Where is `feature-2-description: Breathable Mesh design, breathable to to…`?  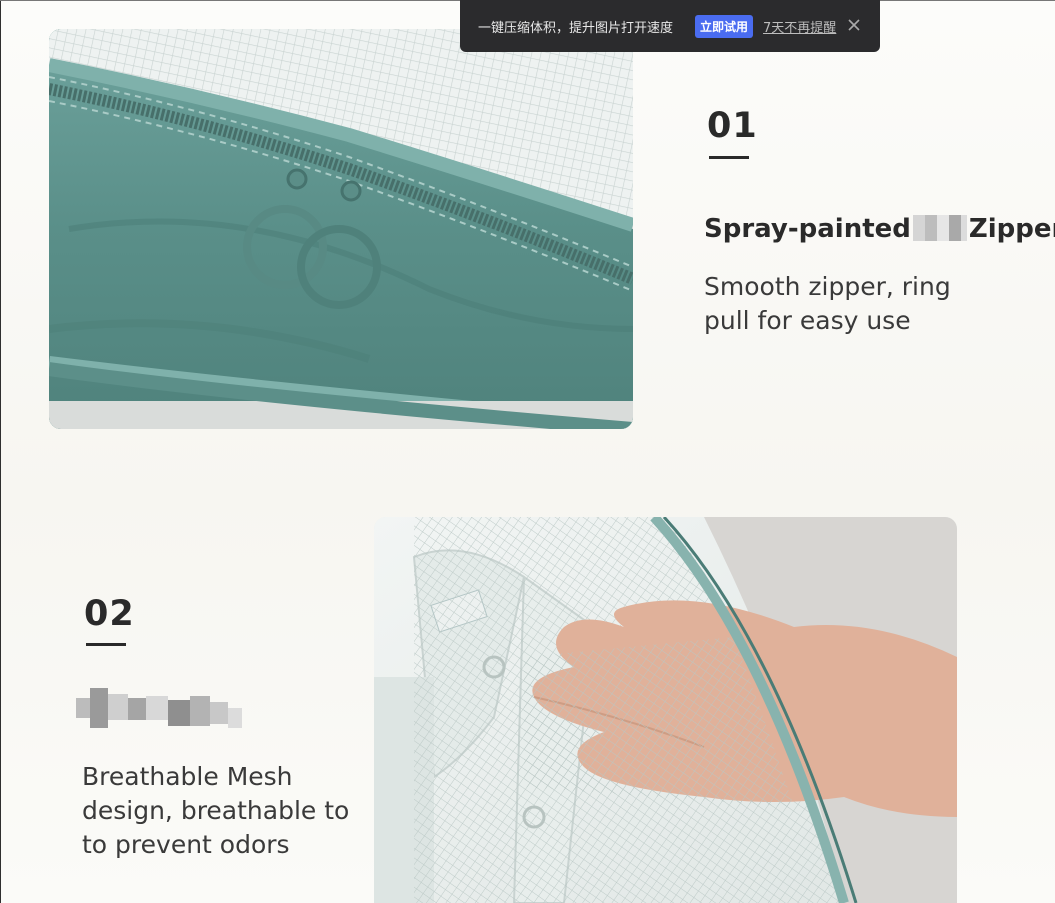
feature-2-description: Breathable Mesh design, breathable to to… is located at coordinates (216, 810).